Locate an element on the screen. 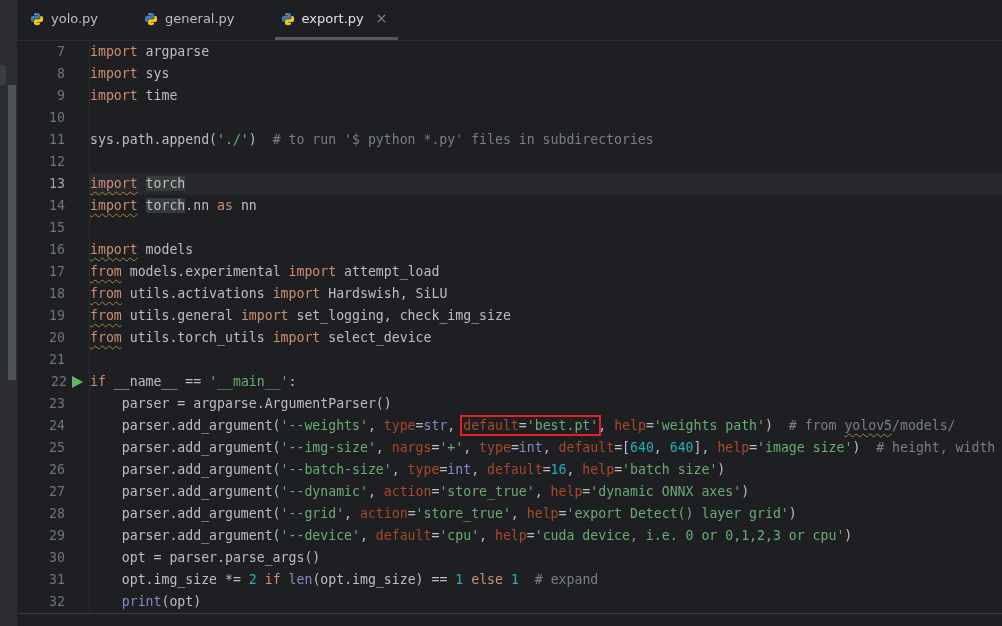 The width and height of the screenshot is (1002, 626). code-line: parser.add_argument('--batch-size', type=int, default=16, help='batch size') is located at coordinates (423, 469).